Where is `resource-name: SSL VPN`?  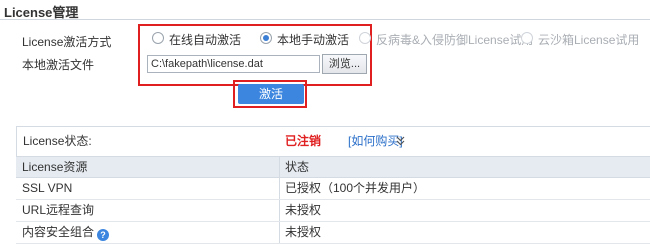 resource-name: SSL VPN is located at coordinates (47, 188).